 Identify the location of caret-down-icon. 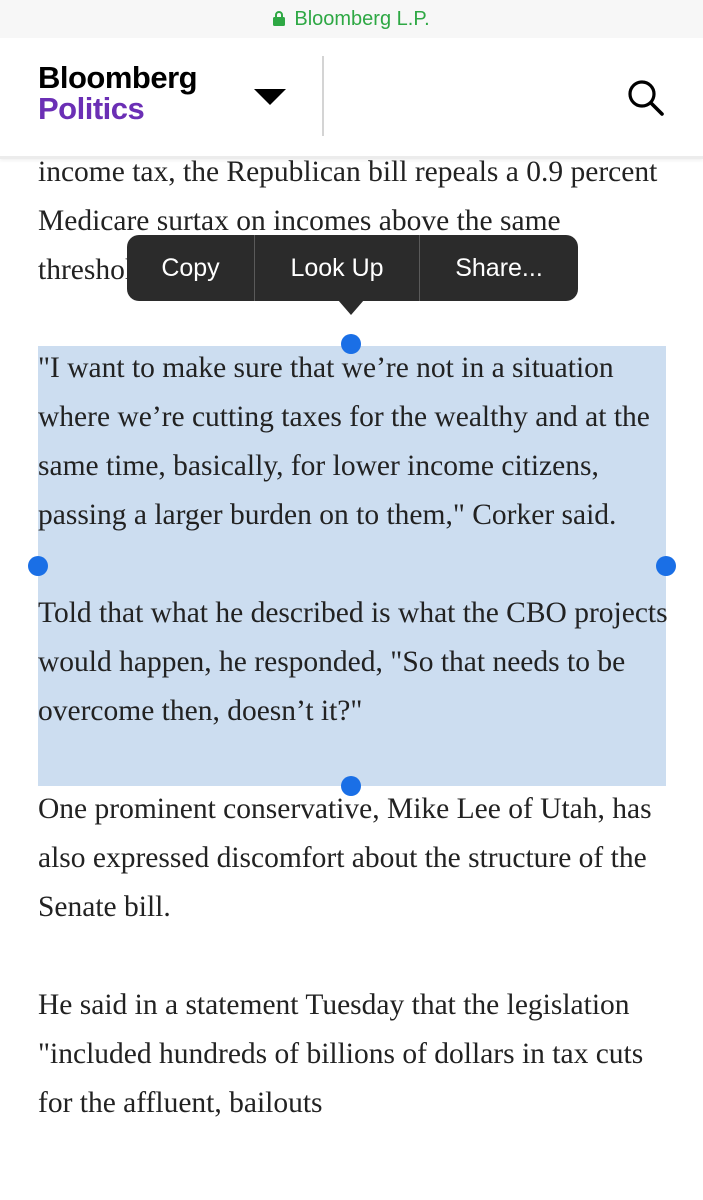
(270, 97).